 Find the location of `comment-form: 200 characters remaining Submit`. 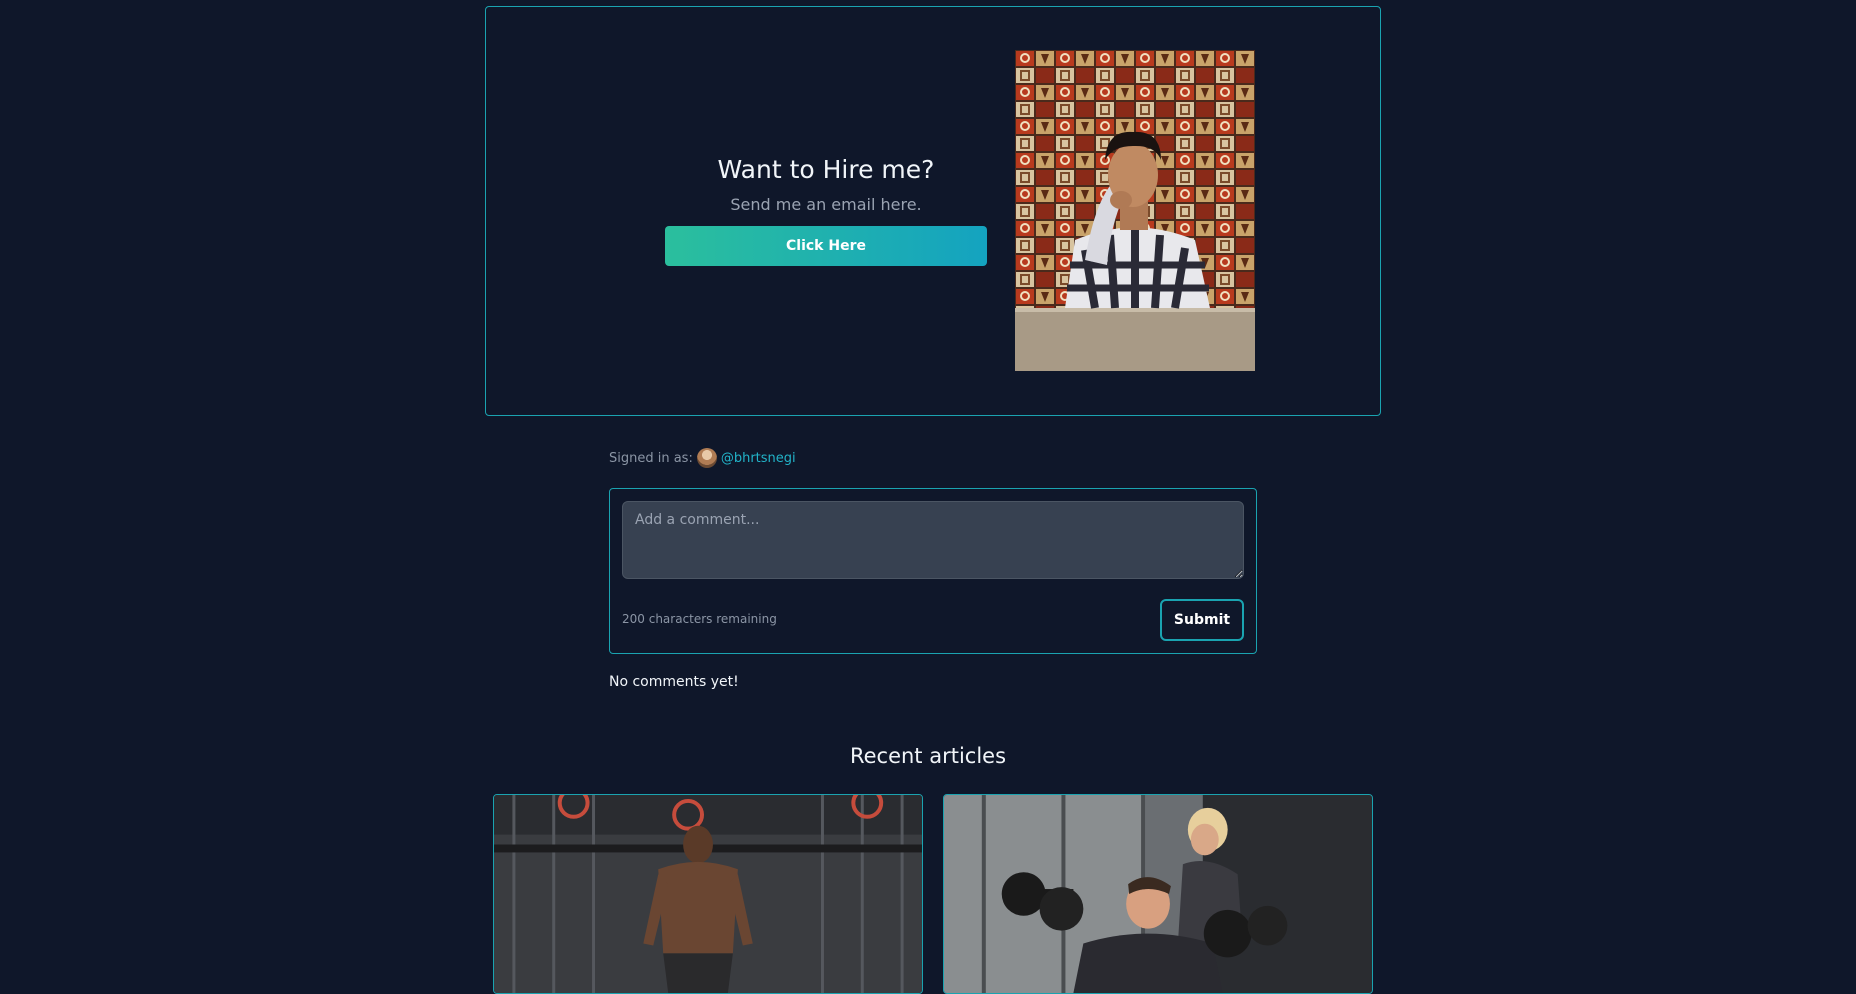

comment-form: 200 characters remaining Submit is located at coordinates (933, 571).